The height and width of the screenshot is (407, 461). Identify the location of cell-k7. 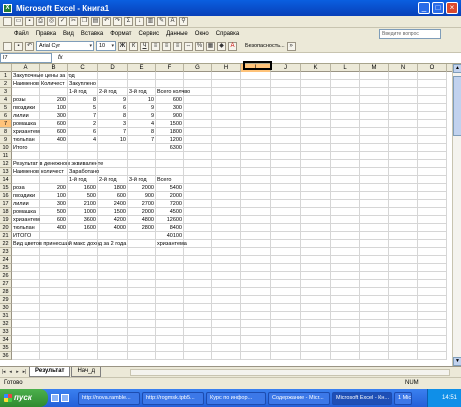
(316, 124).